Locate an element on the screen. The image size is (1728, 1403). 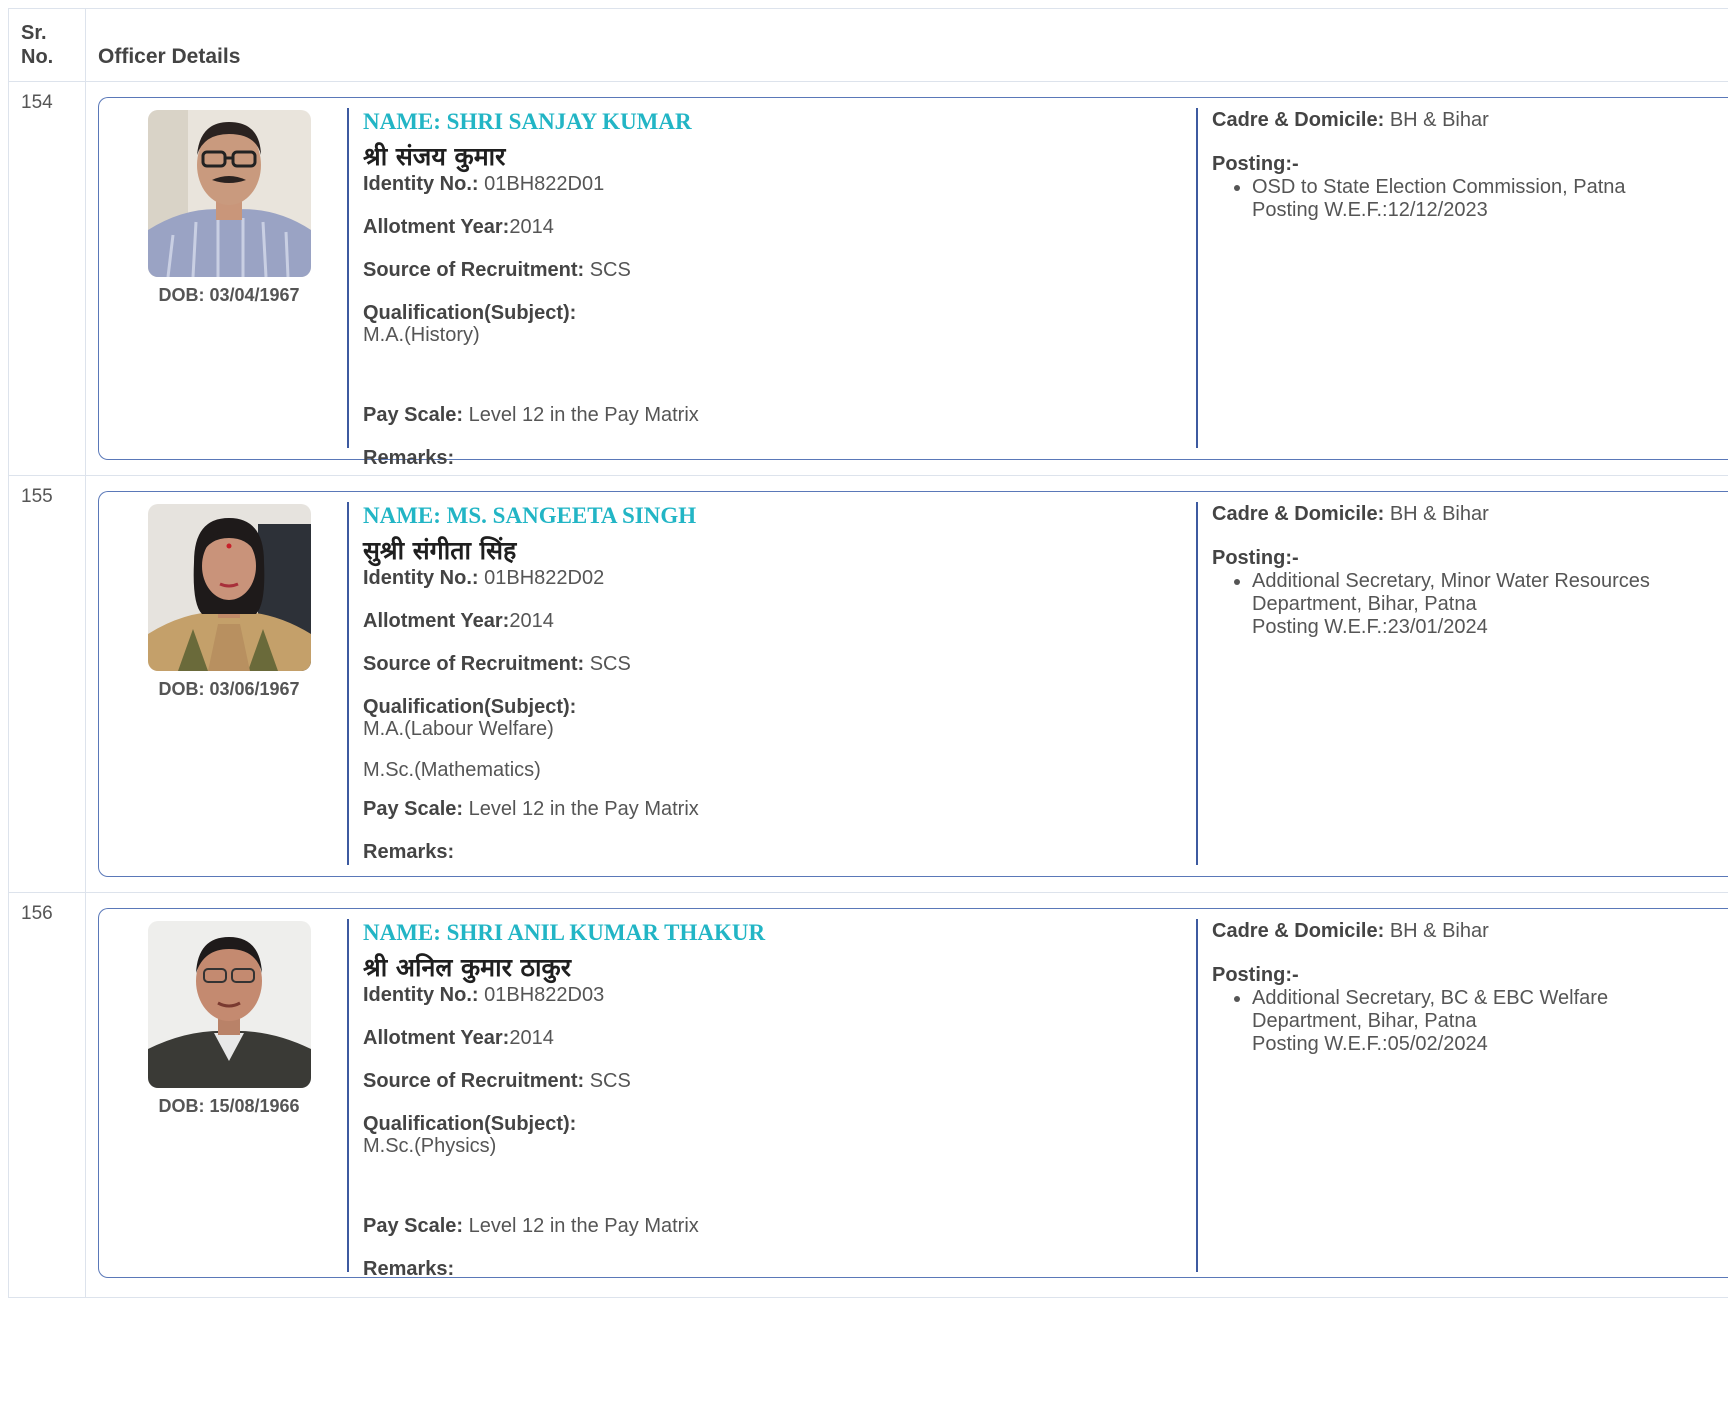
header-sr-no: Sr. No. is located at coordinates (47, 45).